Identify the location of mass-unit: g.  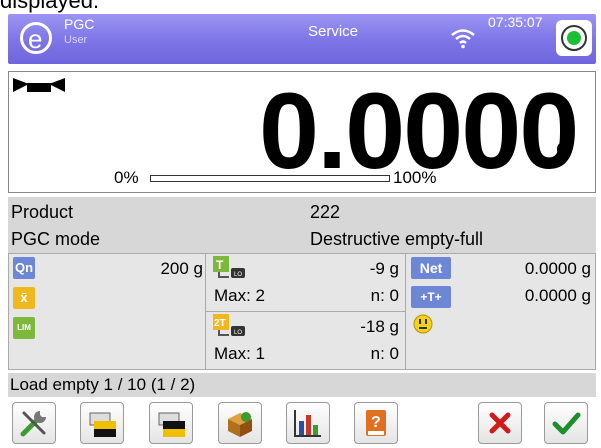
(563, 148).